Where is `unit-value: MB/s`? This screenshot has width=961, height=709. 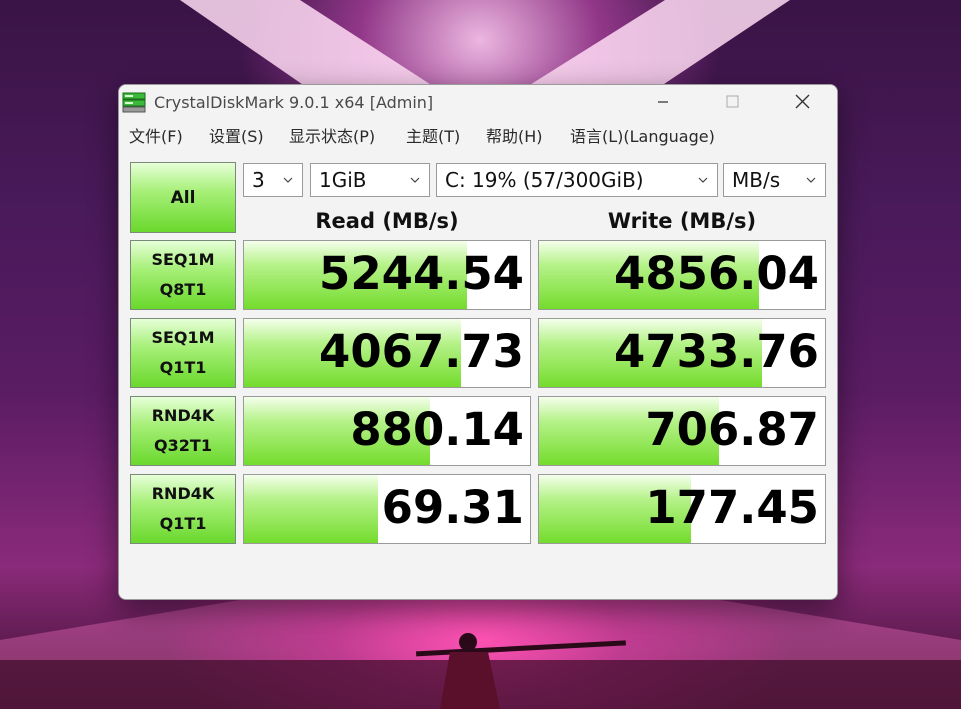 unit-value: MB/s is located at coordinates (756, 180).